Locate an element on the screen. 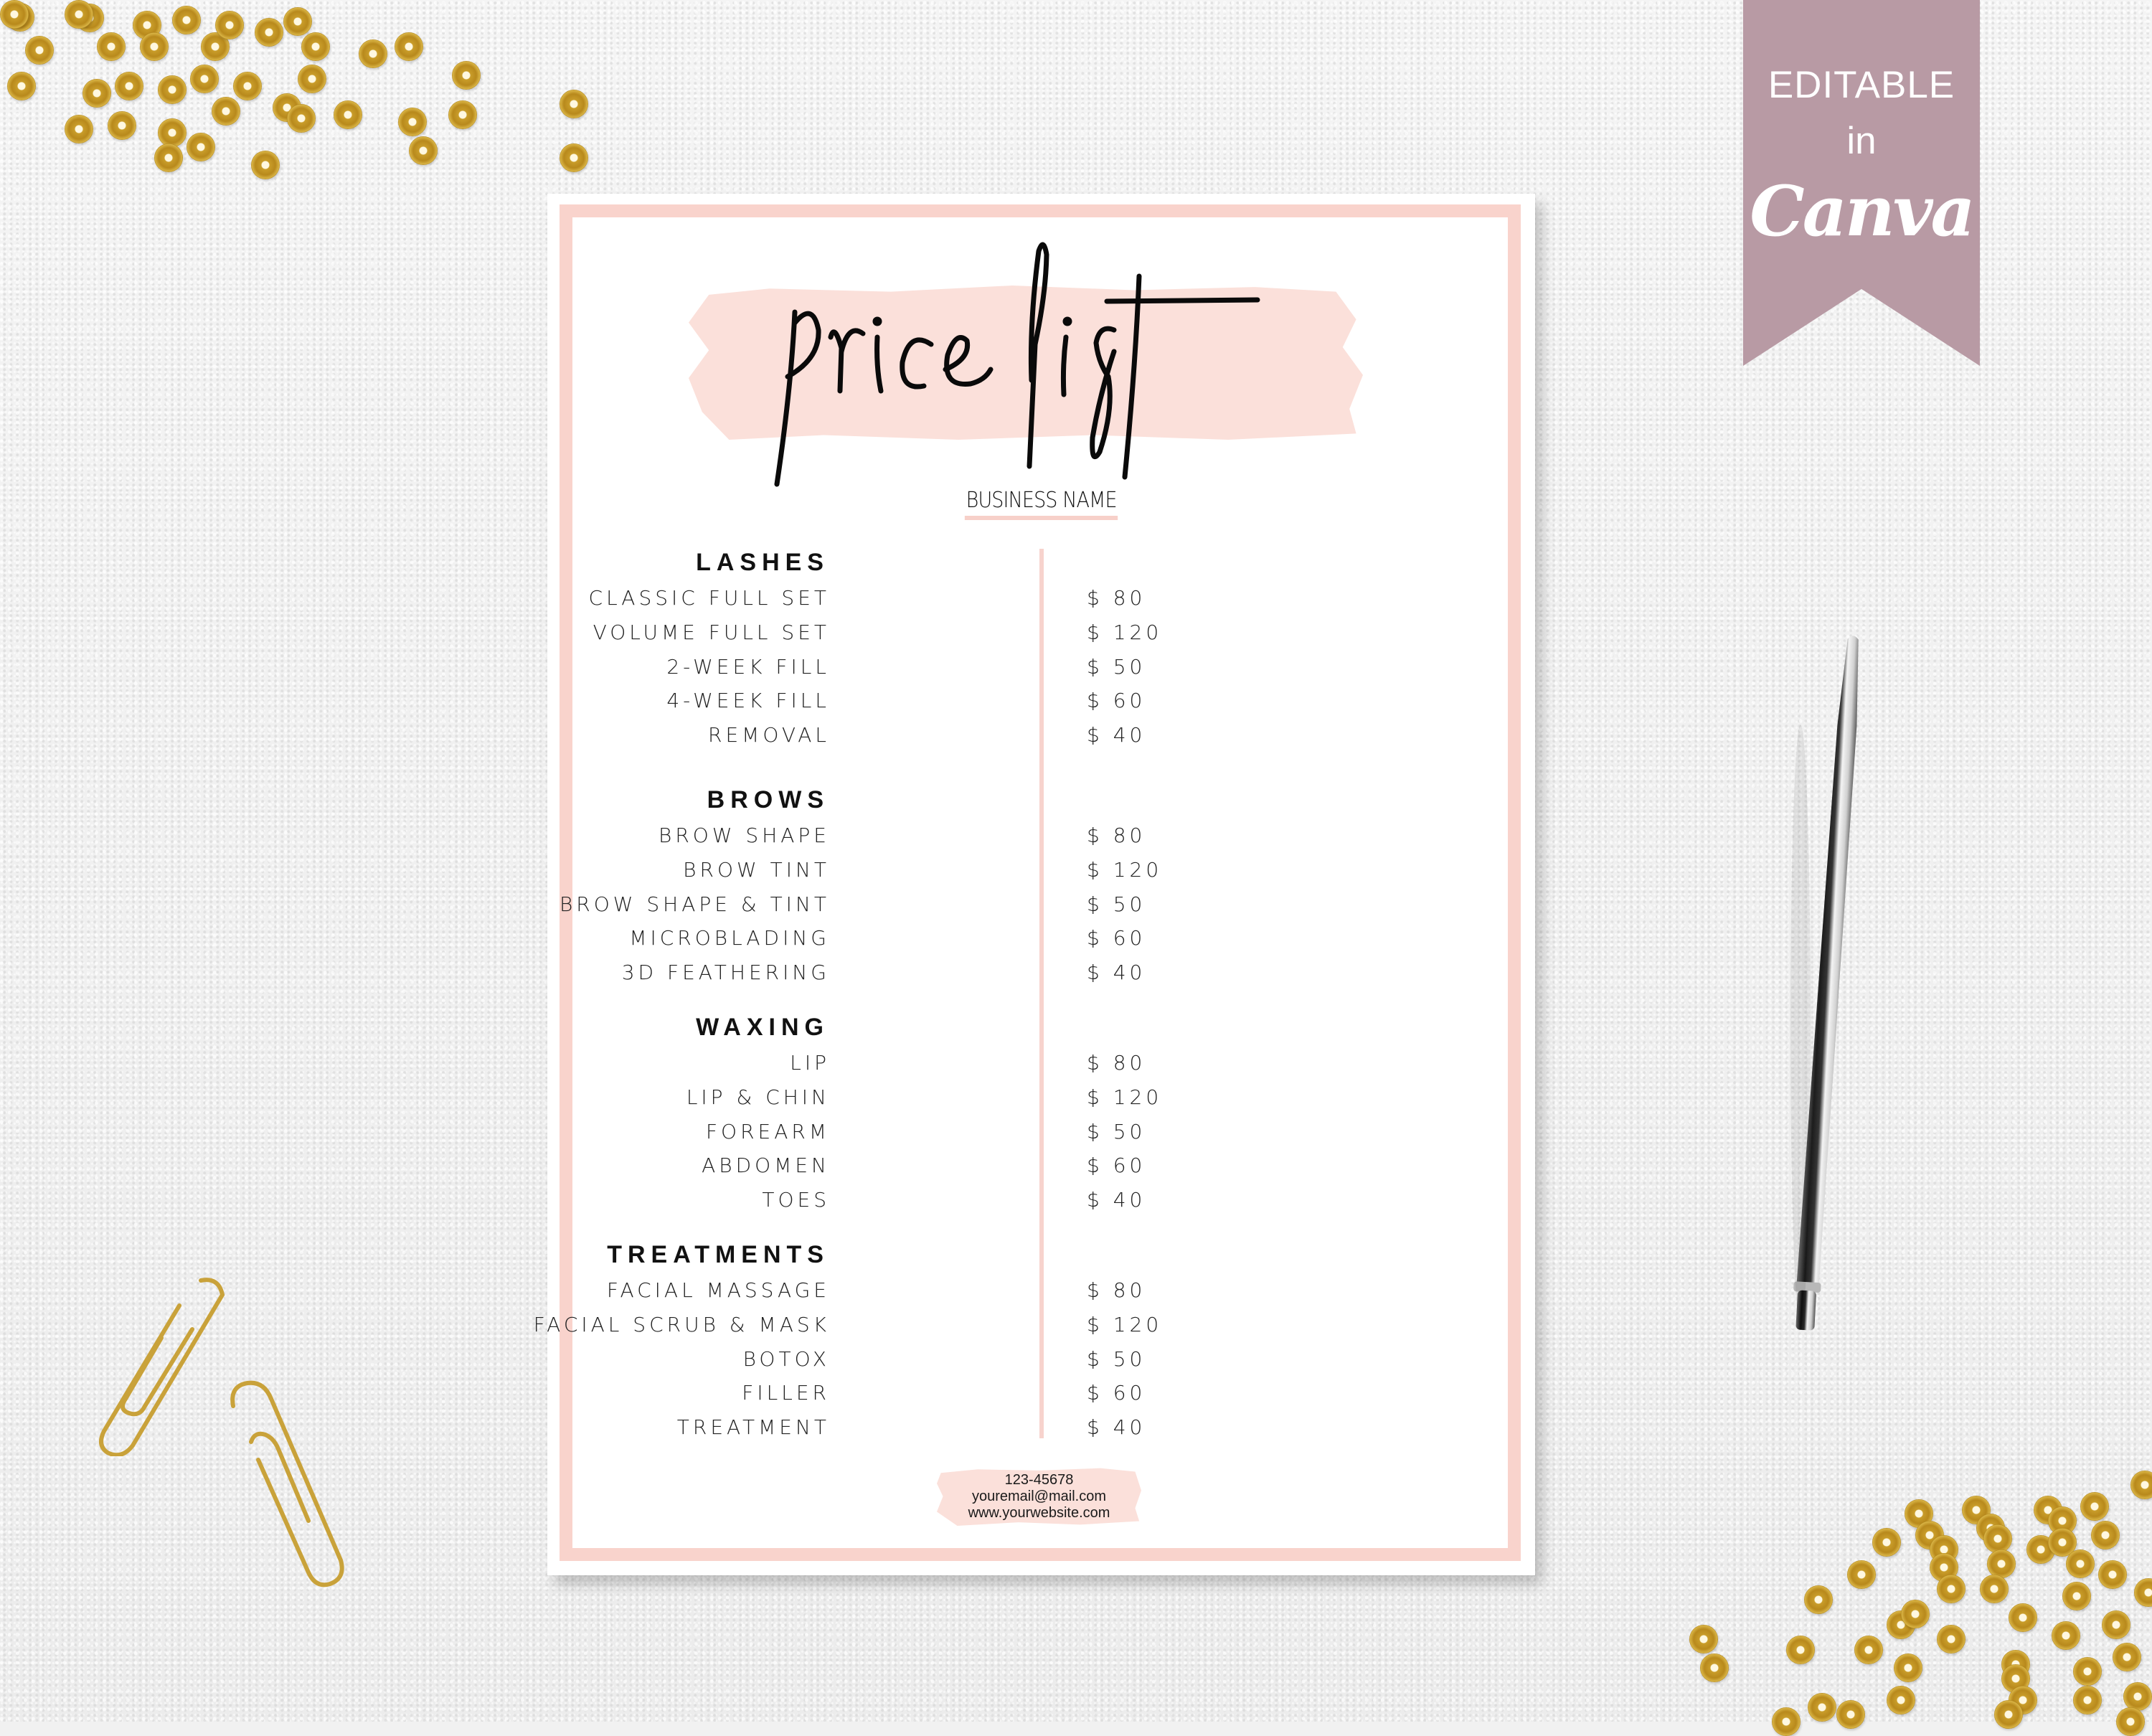 The width and height of the screenshot is (2152, 1736). price-row: LIP $ 80 is located at coordinates (1041, 1068).